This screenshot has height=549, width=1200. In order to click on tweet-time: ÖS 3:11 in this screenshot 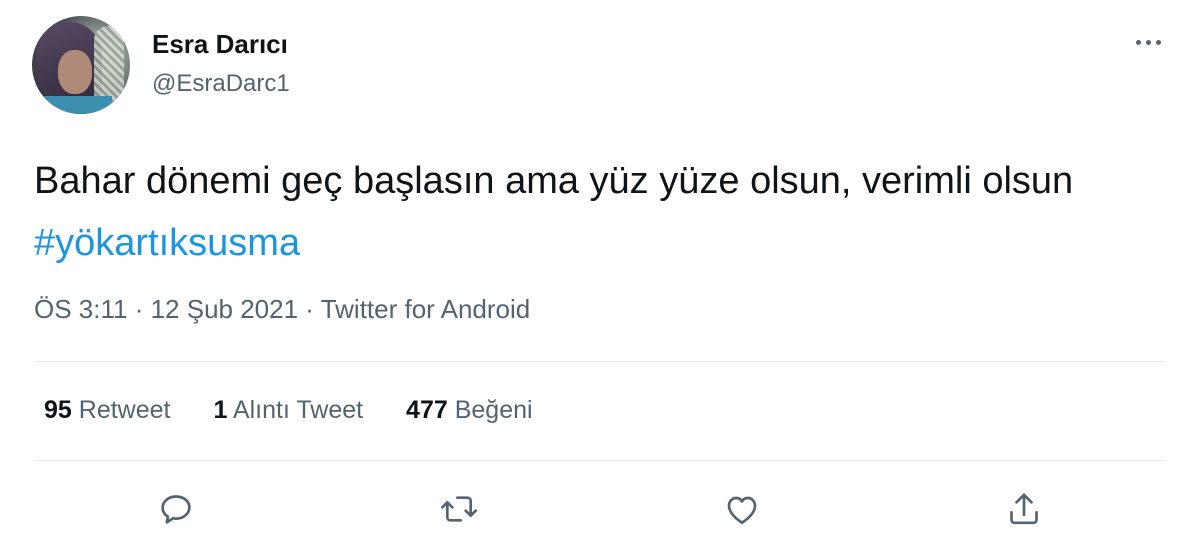, I will do `click(80, 309)`.